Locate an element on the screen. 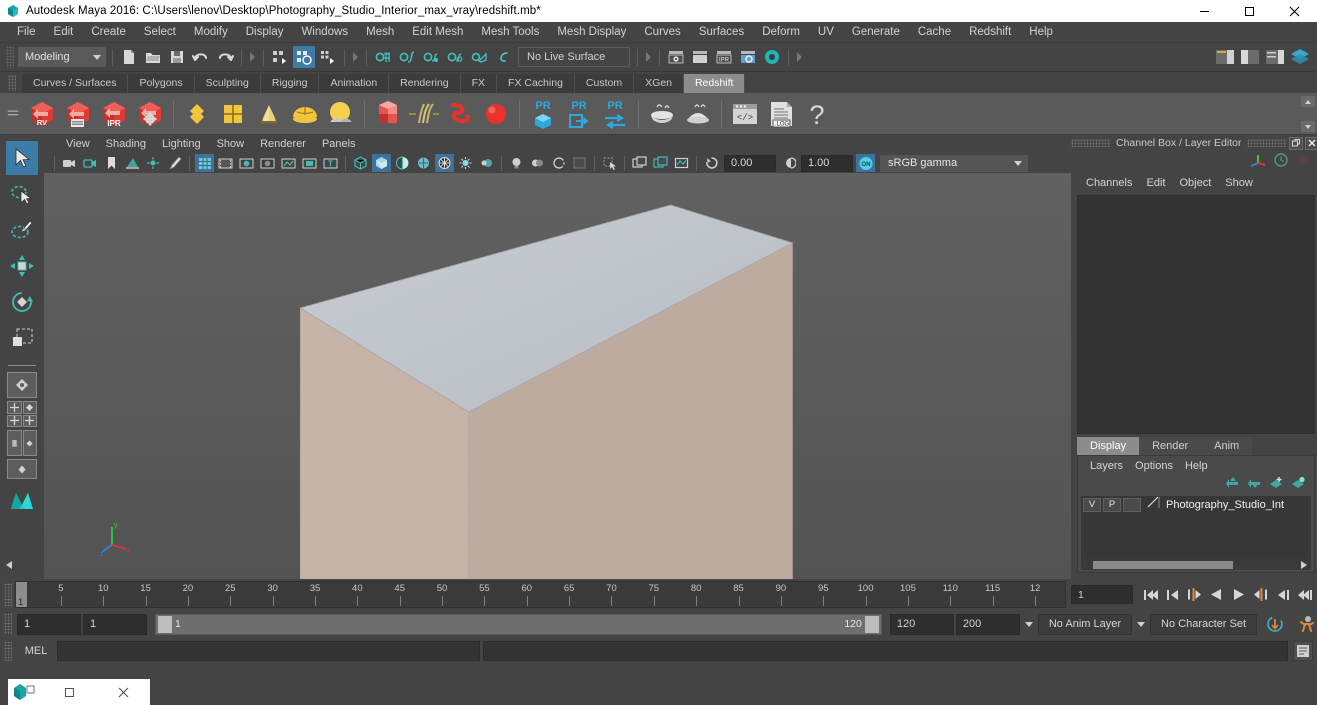 This screenshot has width=1317, height=705. snap-to-curve-icon is located at coordinates (407, 57).